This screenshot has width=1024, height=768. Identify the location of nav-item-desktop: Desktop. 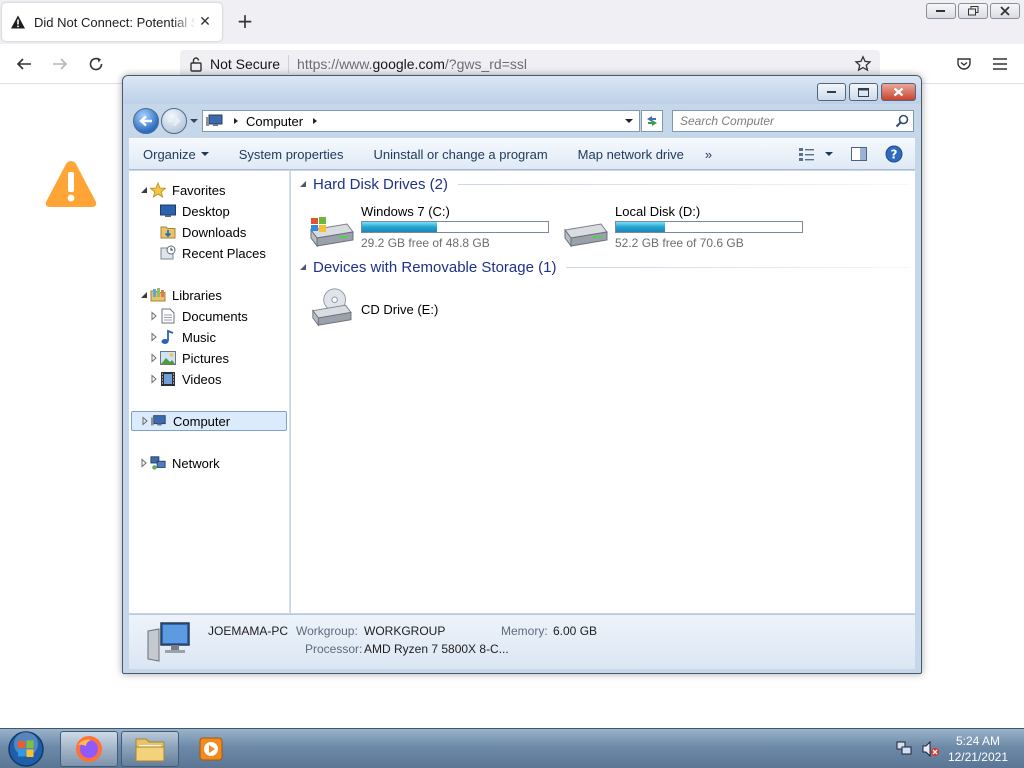
(209, 211).